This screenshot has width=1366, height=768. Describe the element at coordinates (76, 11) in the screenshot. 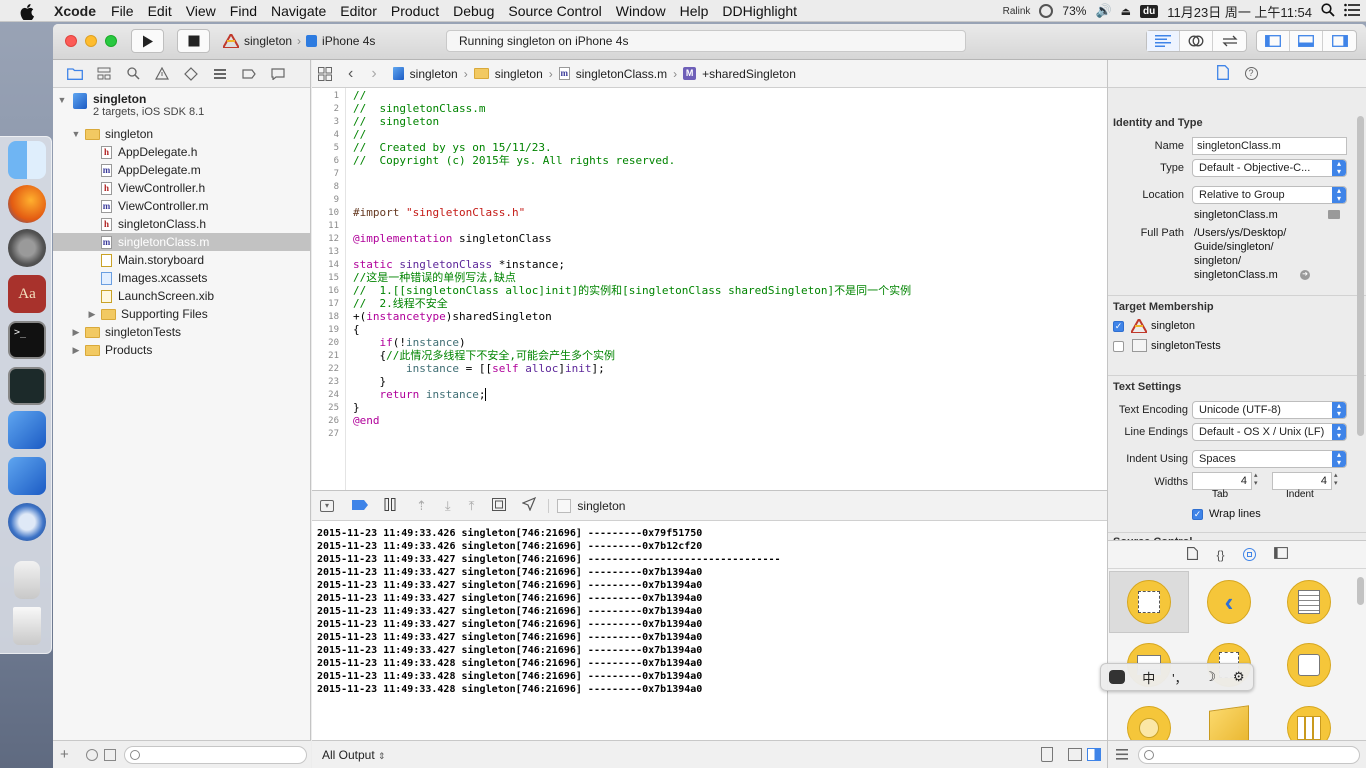

I see `menu-app-name: Xcode` at that location.